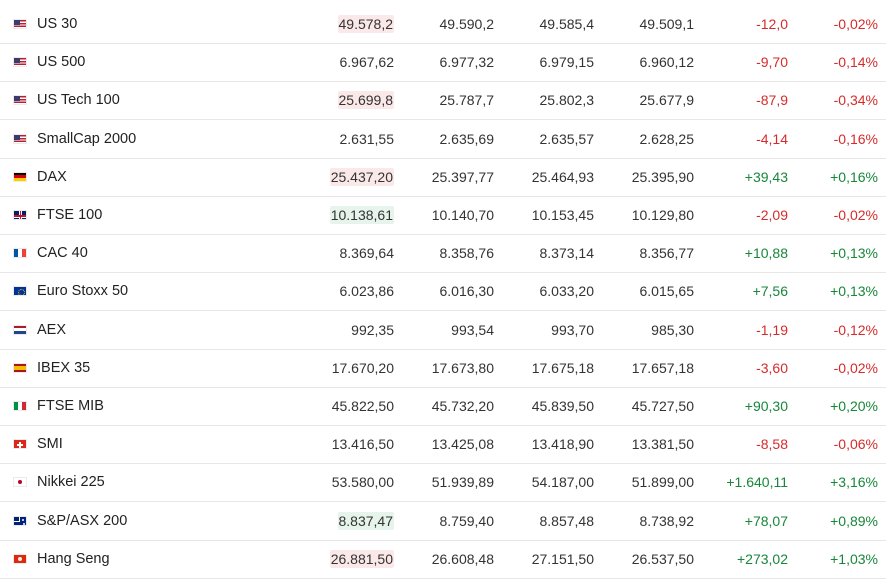  What do you see at coordinates (439, 444) in the screenshot?
I see `open-price-cell: 13.425,08` at bounding box center [439, 444].